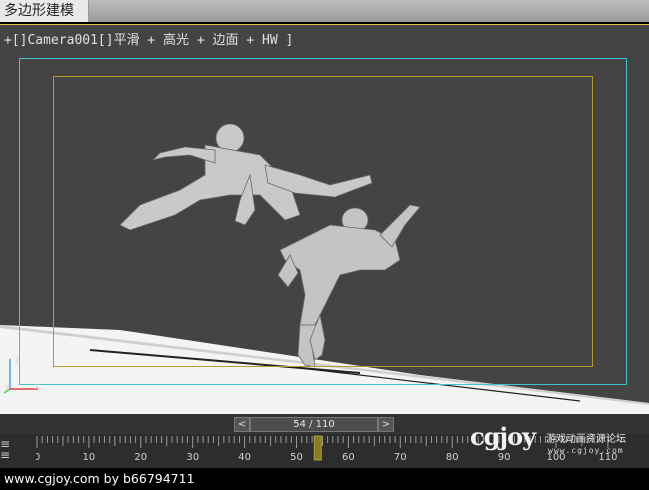 This screenshot has width=649, height=490. What do you see at coordinates (324, 479) in the screenshot?
I see `footer-credit: www.cgjoy.com by b66794711` at bounding box center [324, 479].